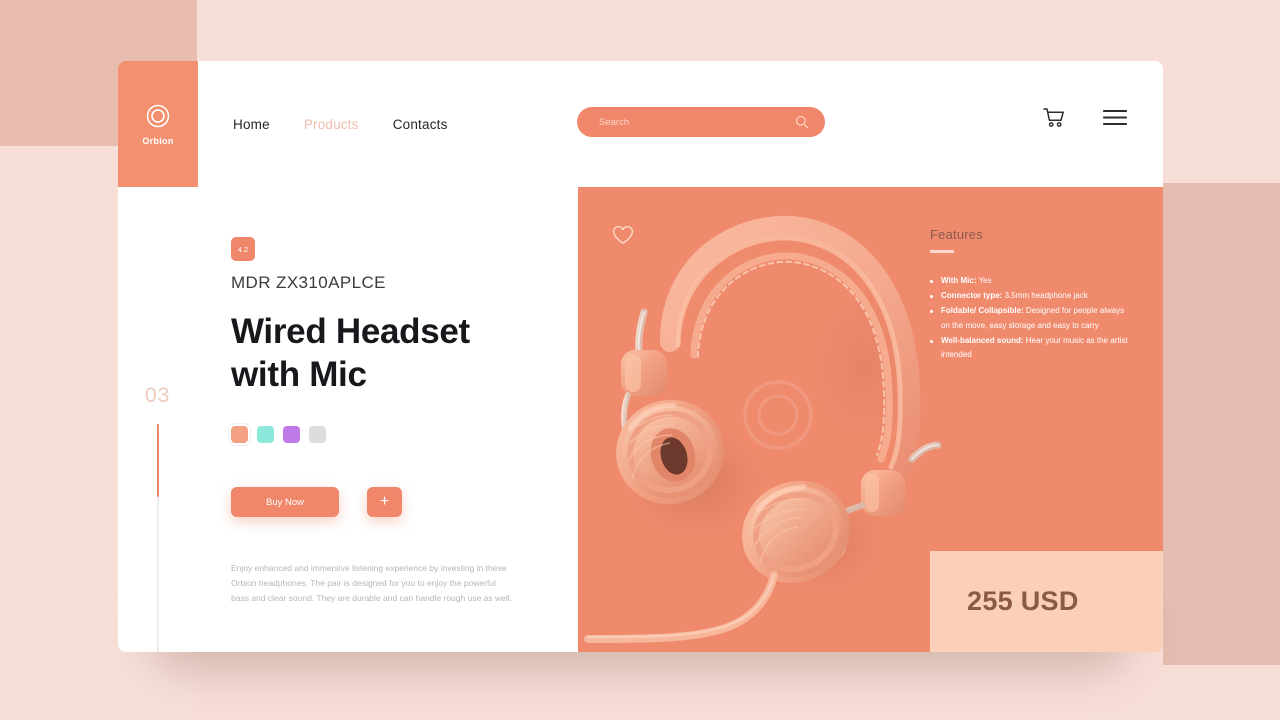 Image resolution: width=1280 pixels, height=720 pixels. What do you see at coordinates (158, 460) in the screenshot?
I see `slider-progress-fill` at bounding box center [158, 460].